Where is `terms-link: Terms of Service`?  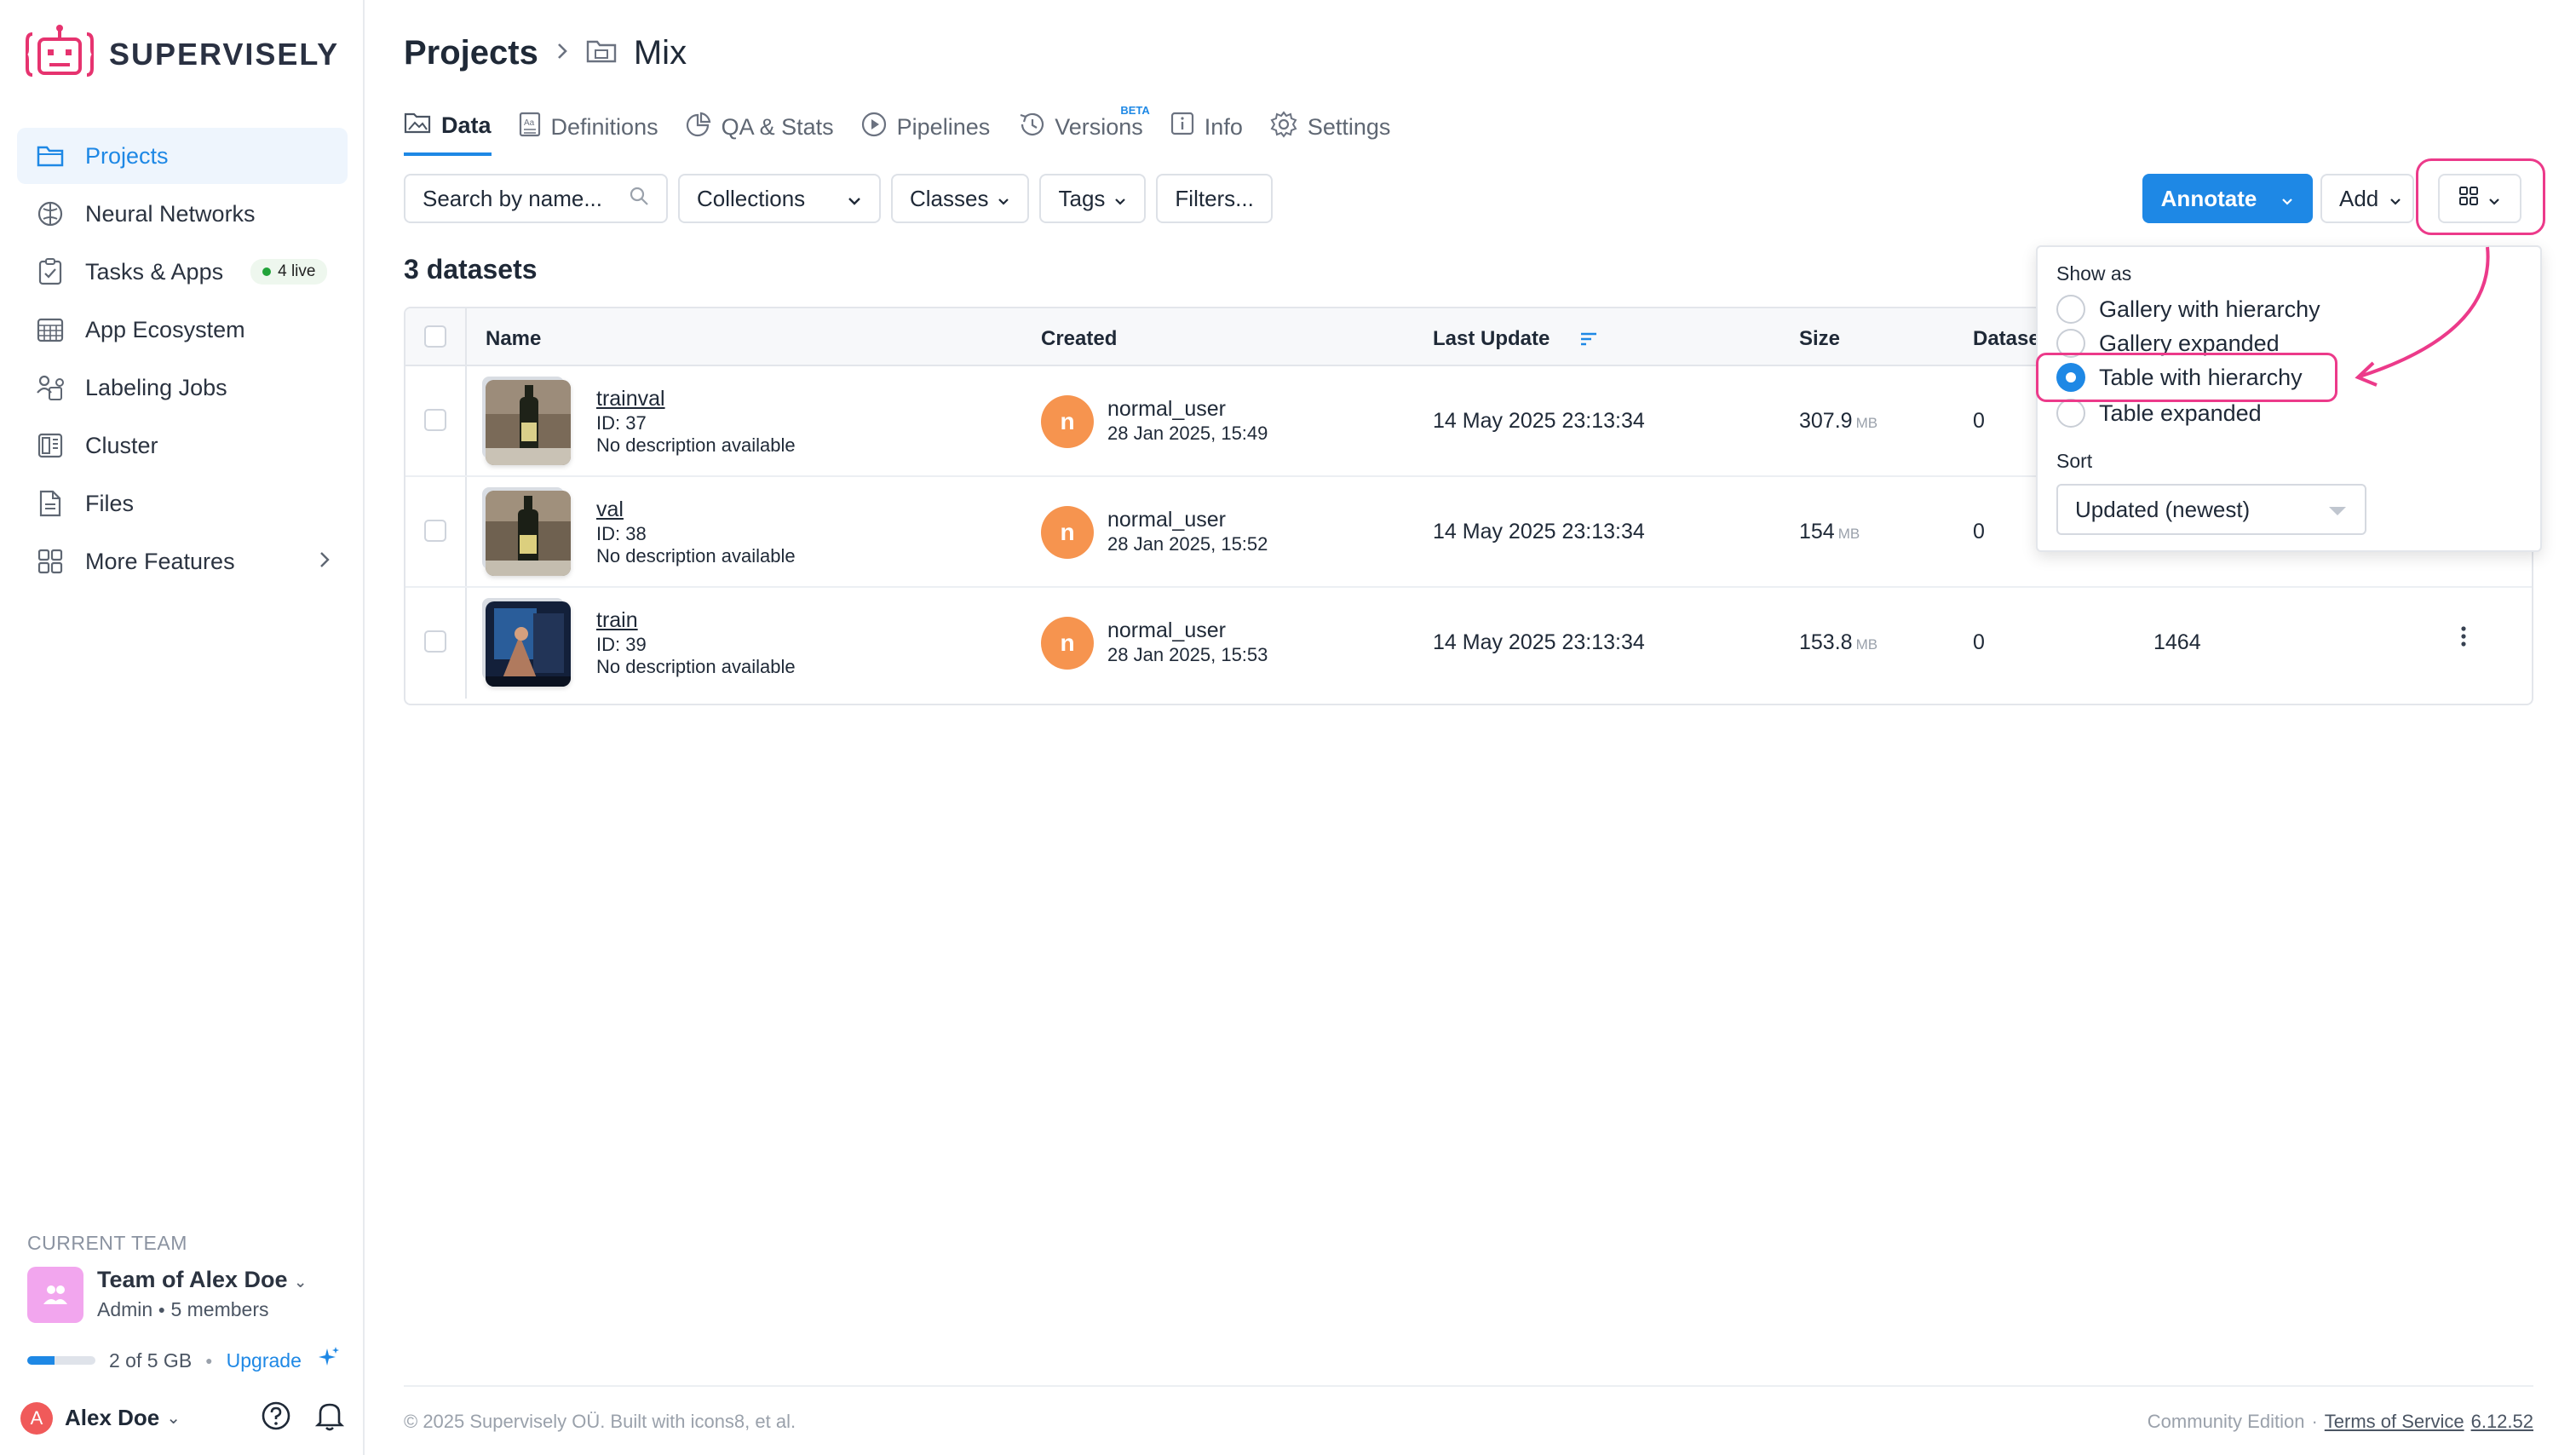
terms-link: Terms of Service is located at coordinates (2395, 1422).